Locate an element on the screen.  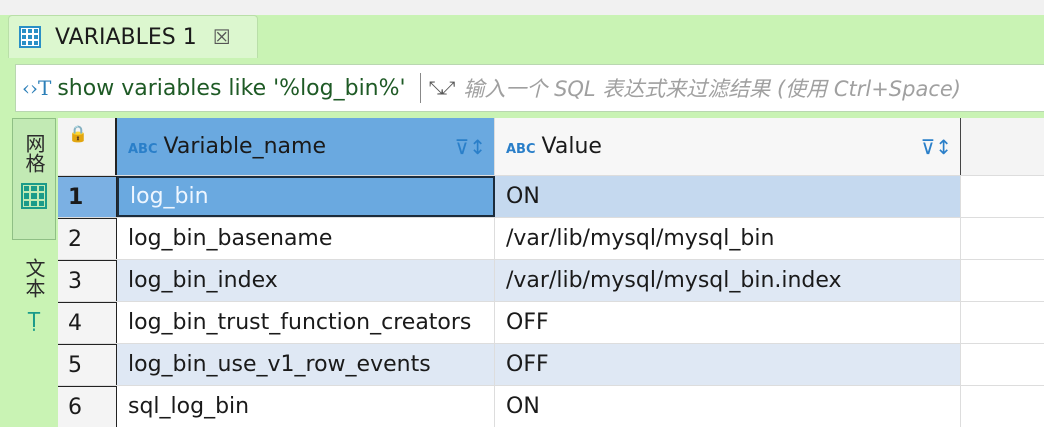
column-label: Value is located at coordinates (571, 146).